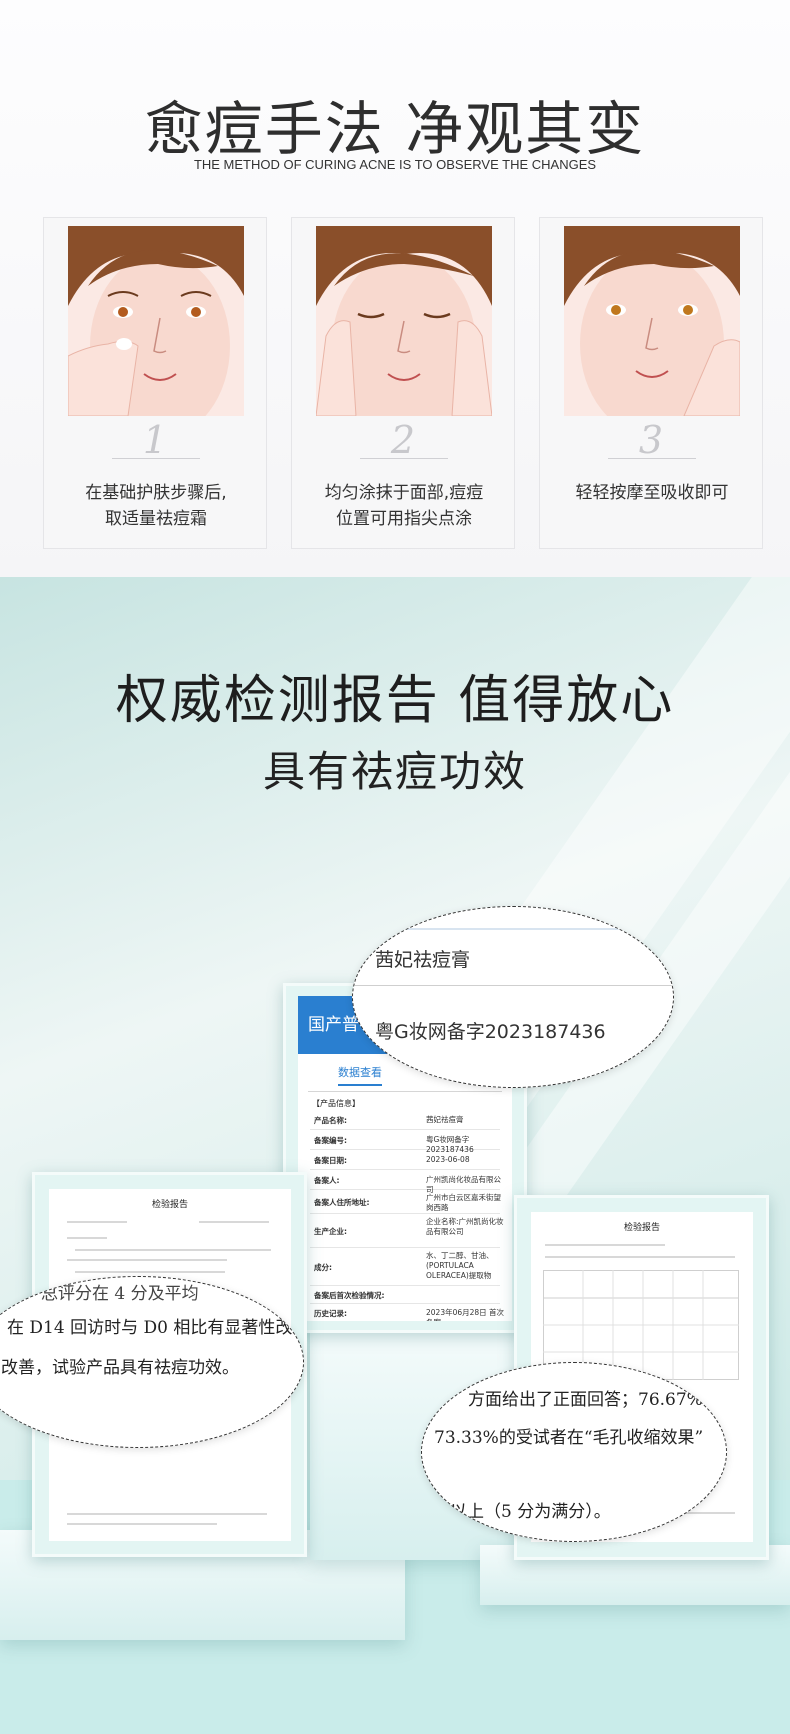 The width and height of the screenshot is (790, 1734). I want to click on step-1-line-2: 取适量祛痘霜, so click(156, 519).